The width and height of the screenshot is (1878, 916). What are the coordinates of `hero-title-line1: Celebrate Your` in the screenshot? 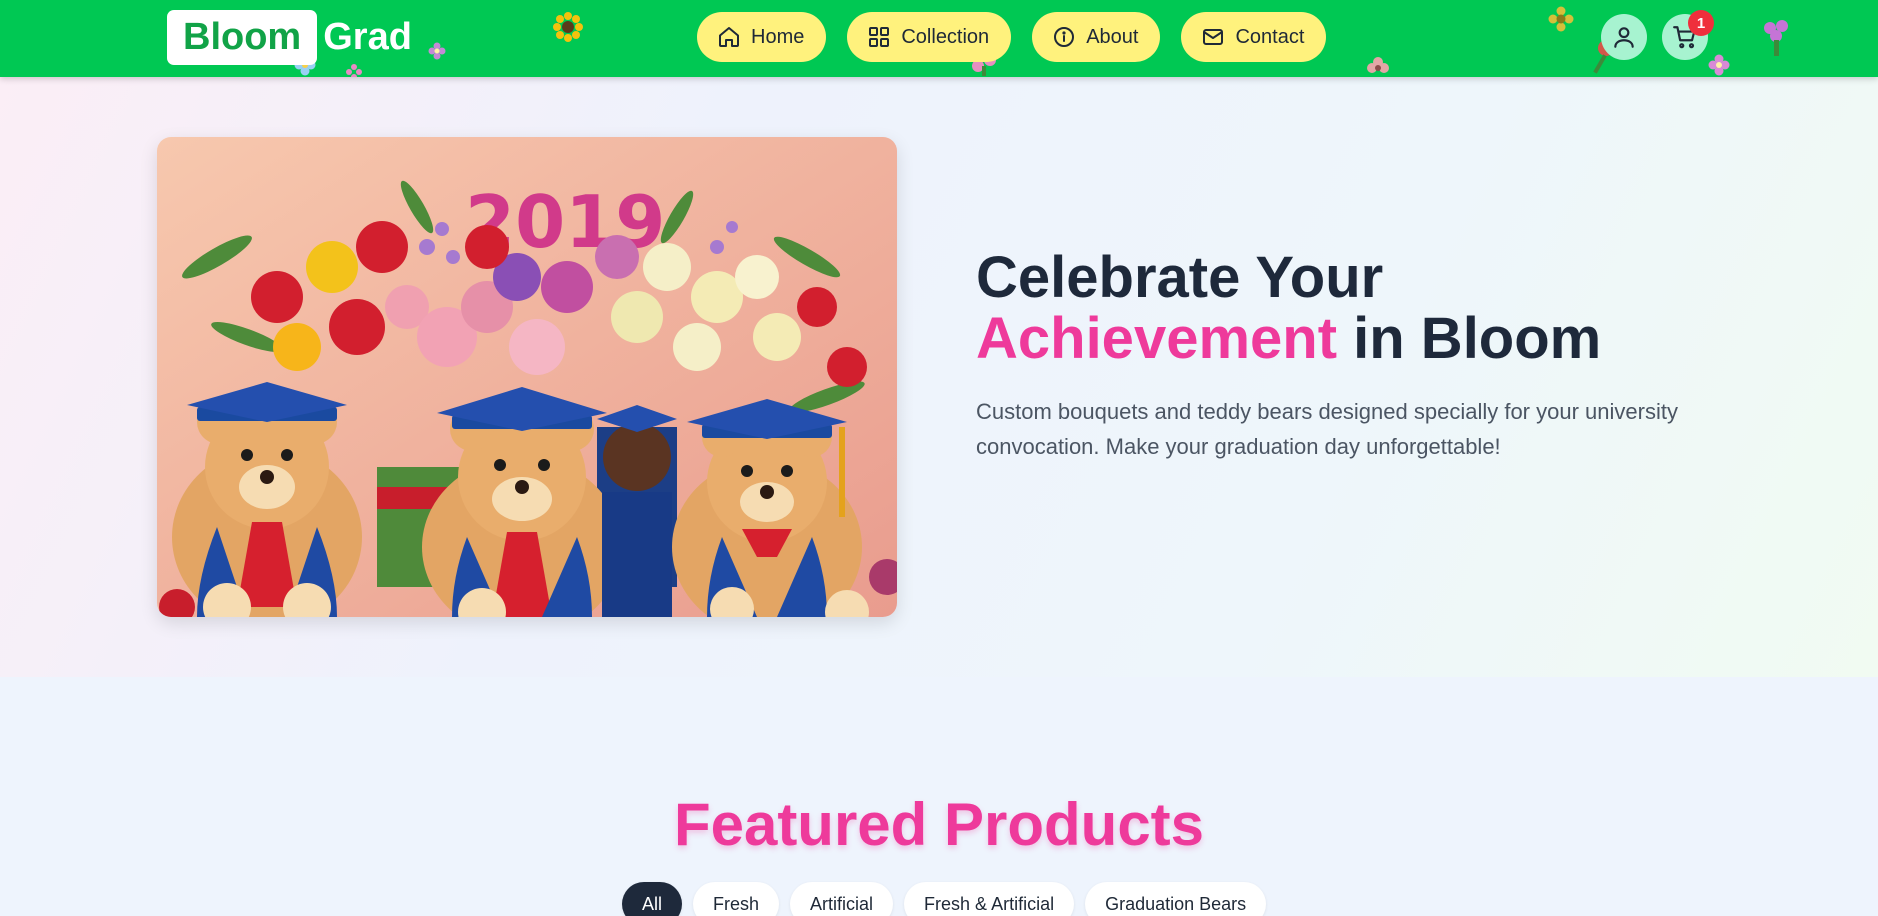 It's located at (1180, 277).